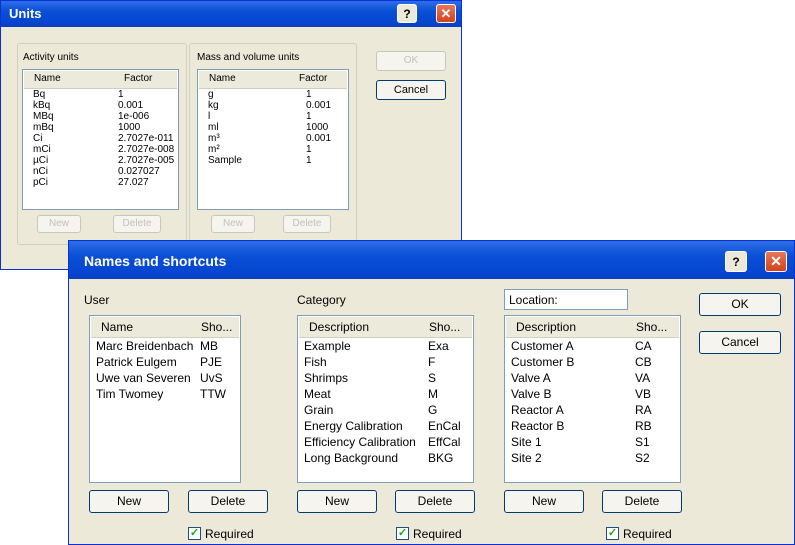  What do you see at coordinates (360, 442) in the screenshot?
I see `list-item-label: Efficiency Calibration` at bounding box center [360, 442].